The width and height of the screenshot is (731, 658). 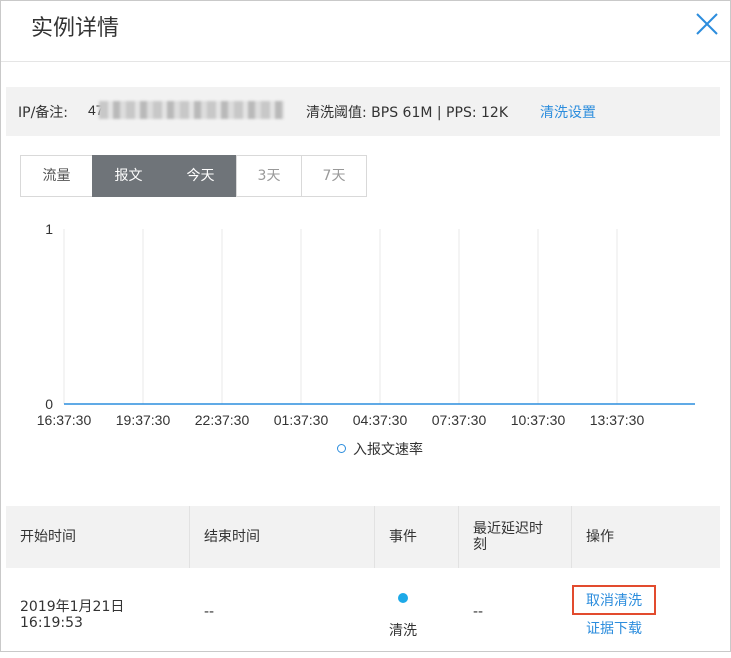 What do you see at coordinates (209, 612) in the screenshot?
I see `end-time: --` at bounding box center [209, 612].